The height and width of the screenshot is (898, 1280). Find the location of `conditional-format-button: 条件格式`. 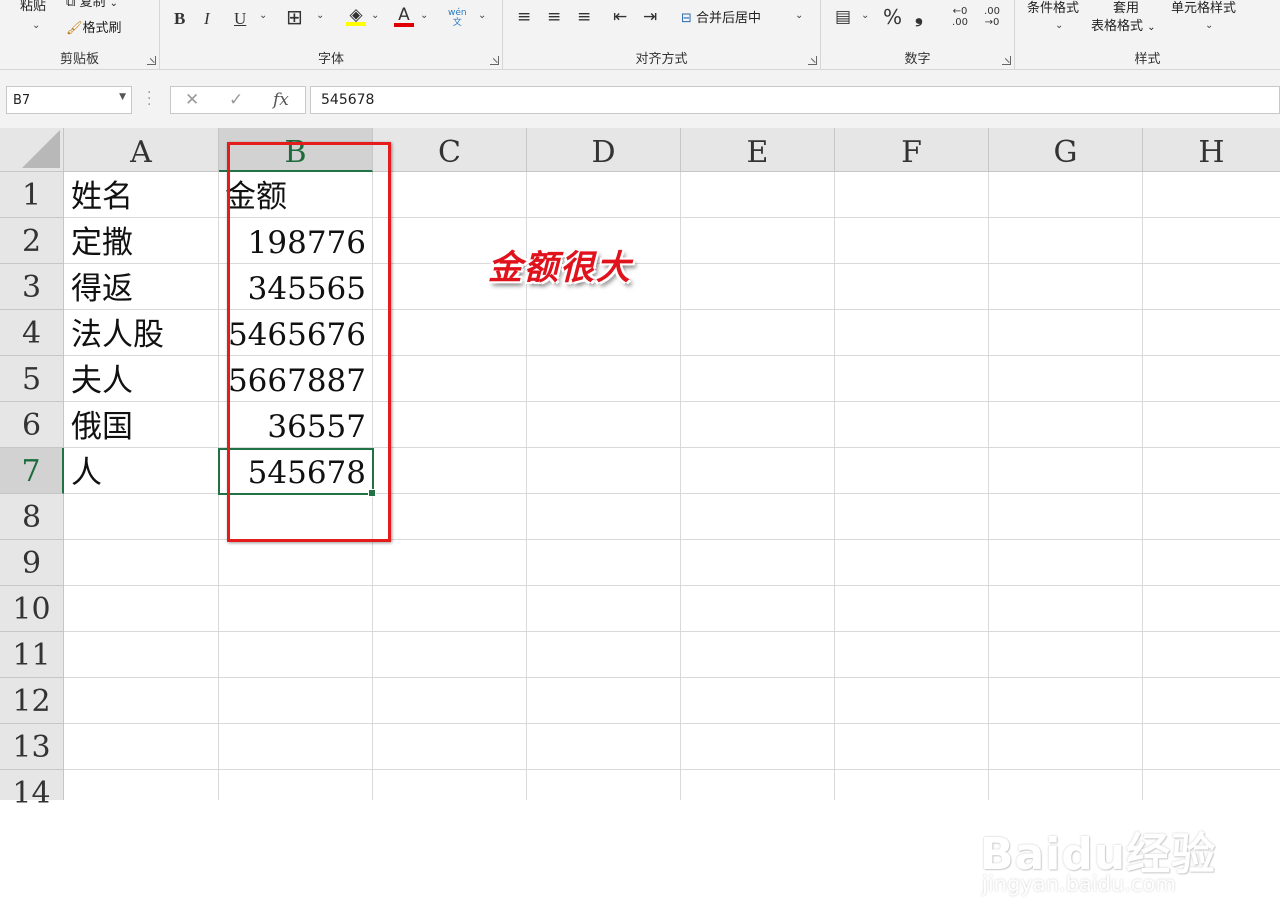

conditional-format-button: 条件格式 is located at coordinates (1053, 9).